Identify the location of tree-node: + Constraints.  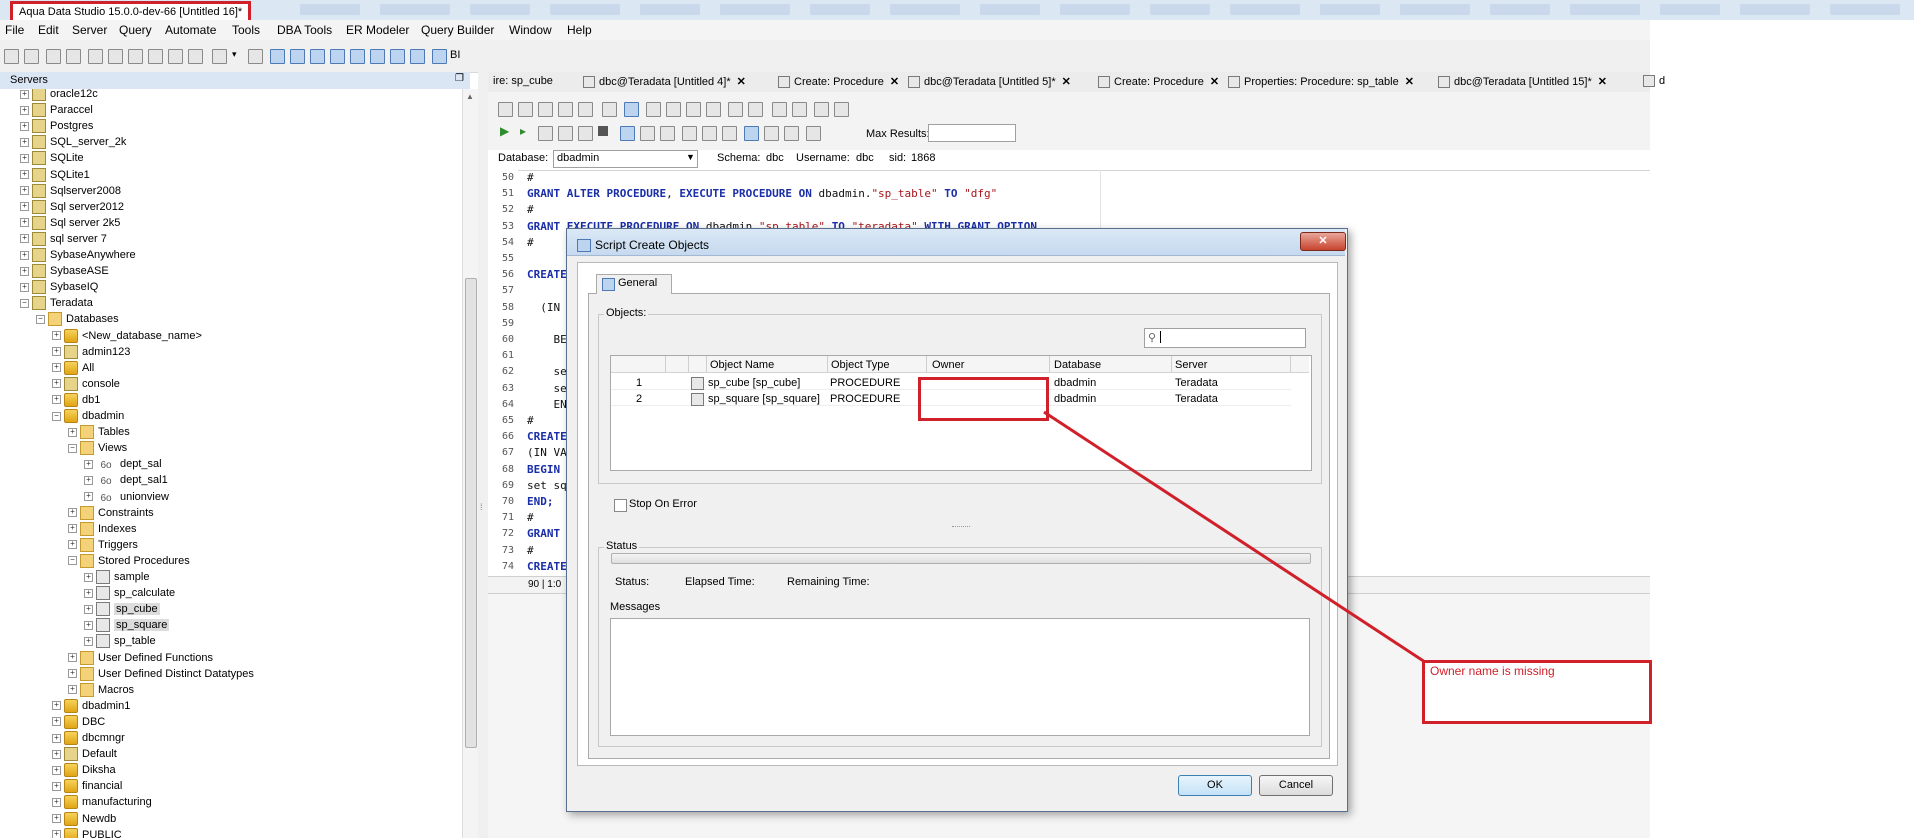
(111, 513).